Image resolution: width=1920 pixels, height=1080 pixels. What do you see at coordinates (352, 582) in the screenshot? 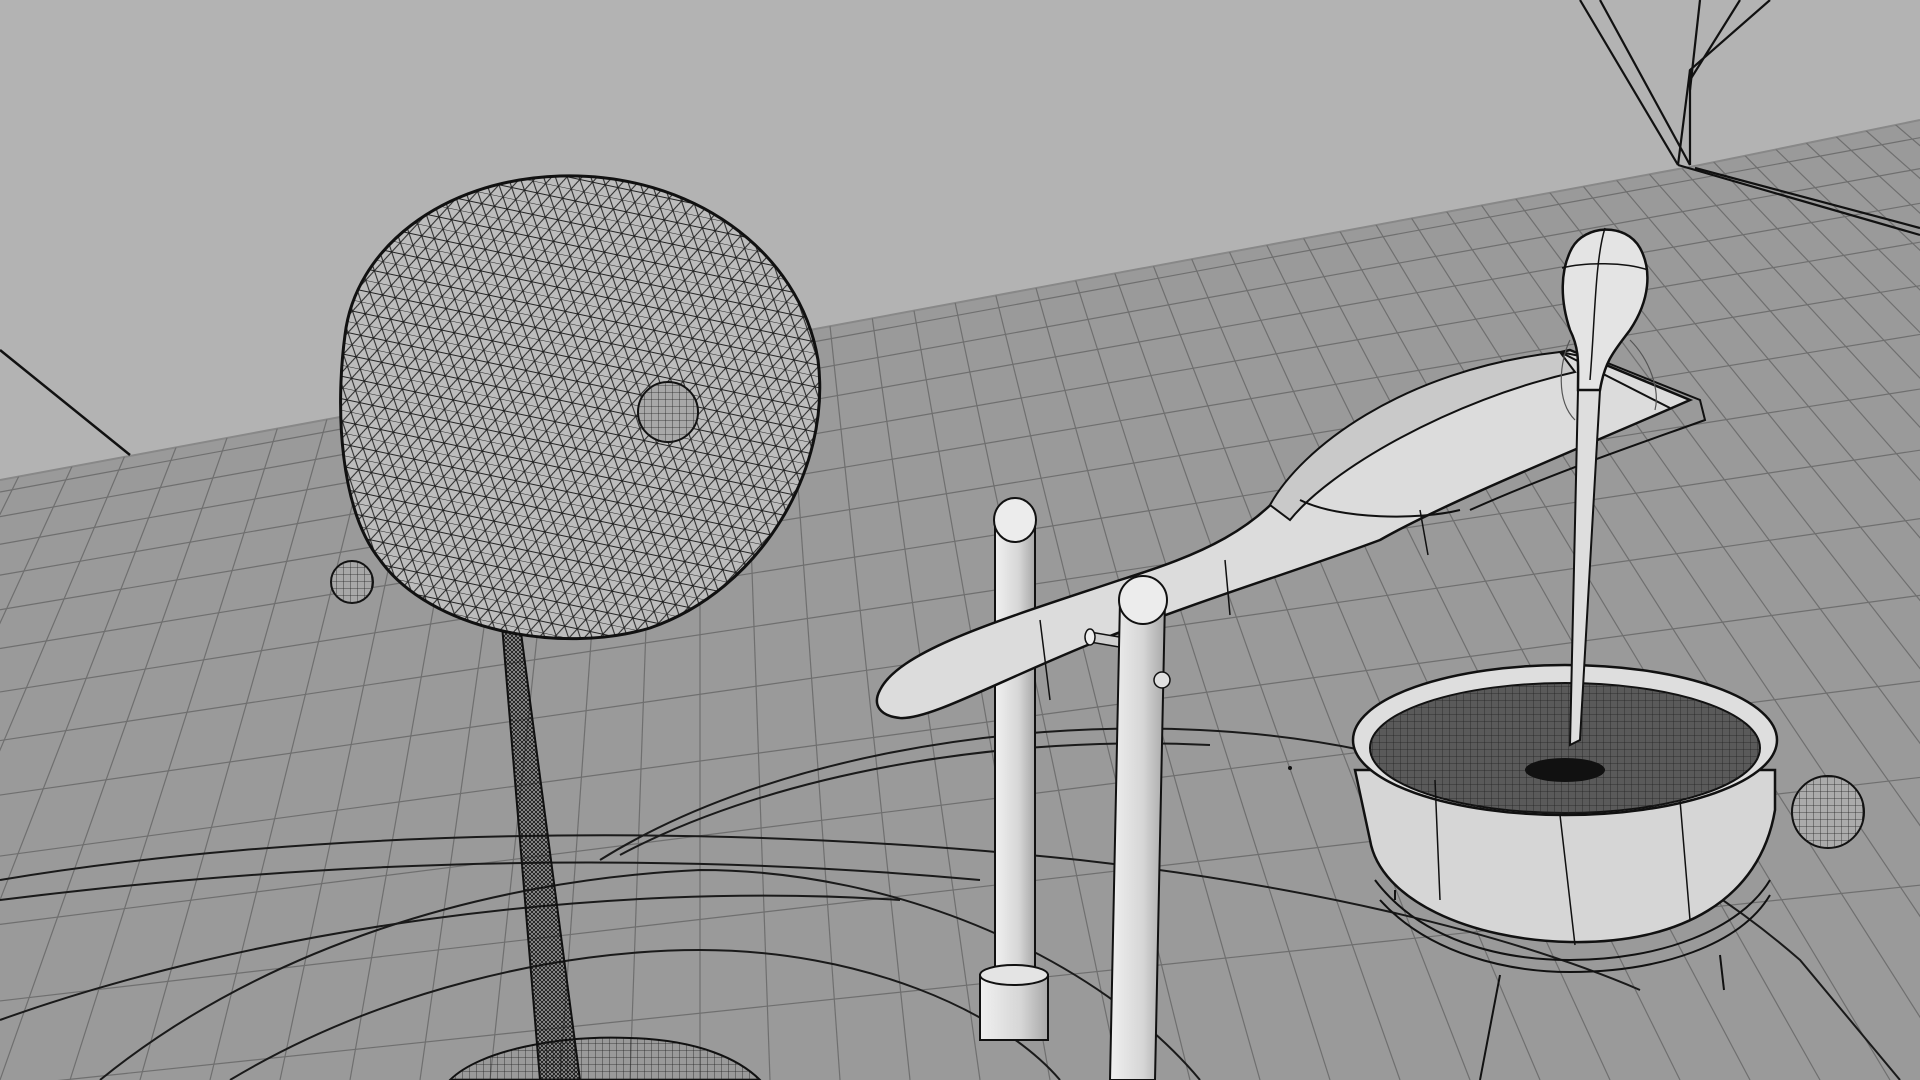
I see `tiny-sphere-left` at bounding box center [352, 582].